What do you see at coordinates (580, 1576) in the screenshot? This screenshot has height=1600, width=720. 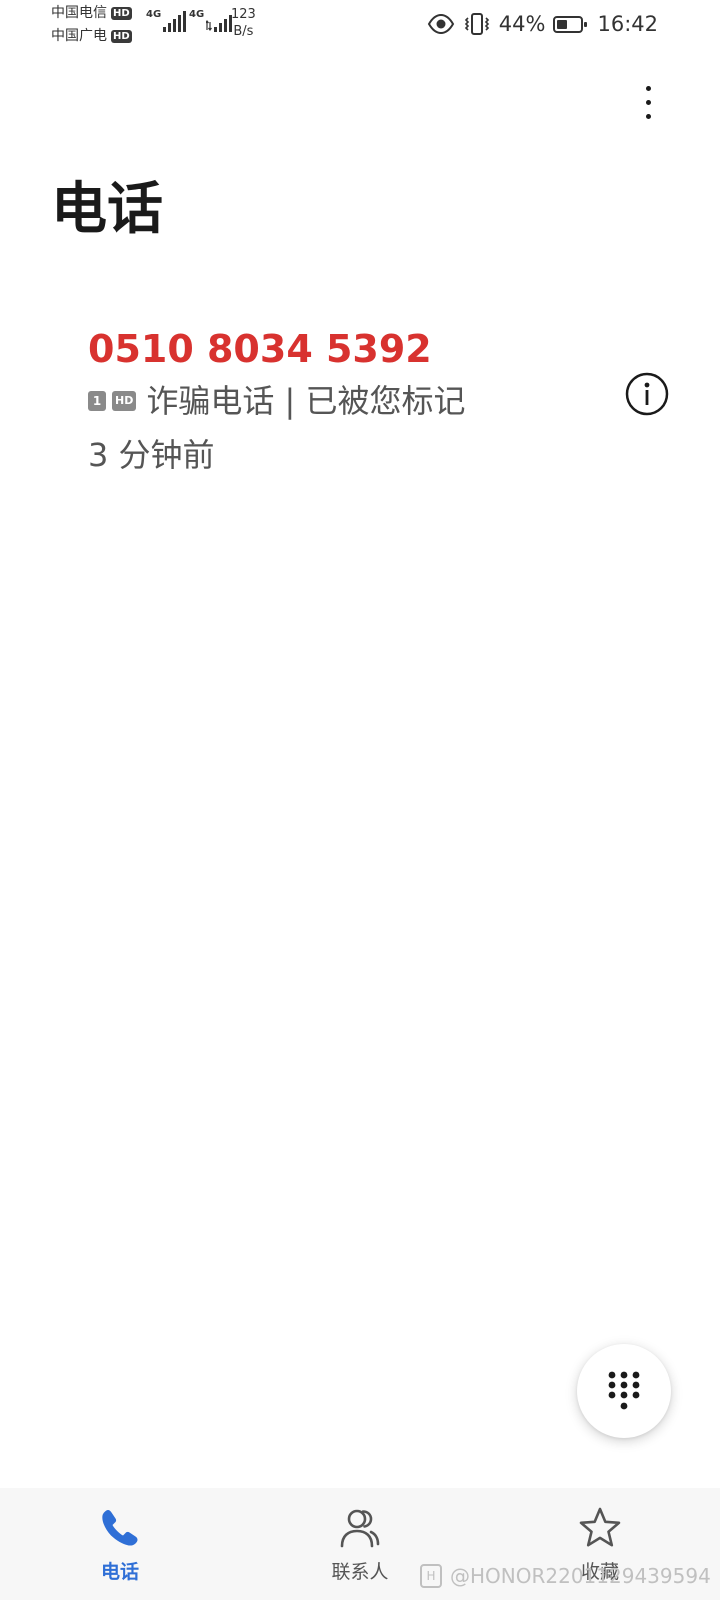 I see `watermark-text: @HONOR2201129439594` at bounding box center [580, 1576].